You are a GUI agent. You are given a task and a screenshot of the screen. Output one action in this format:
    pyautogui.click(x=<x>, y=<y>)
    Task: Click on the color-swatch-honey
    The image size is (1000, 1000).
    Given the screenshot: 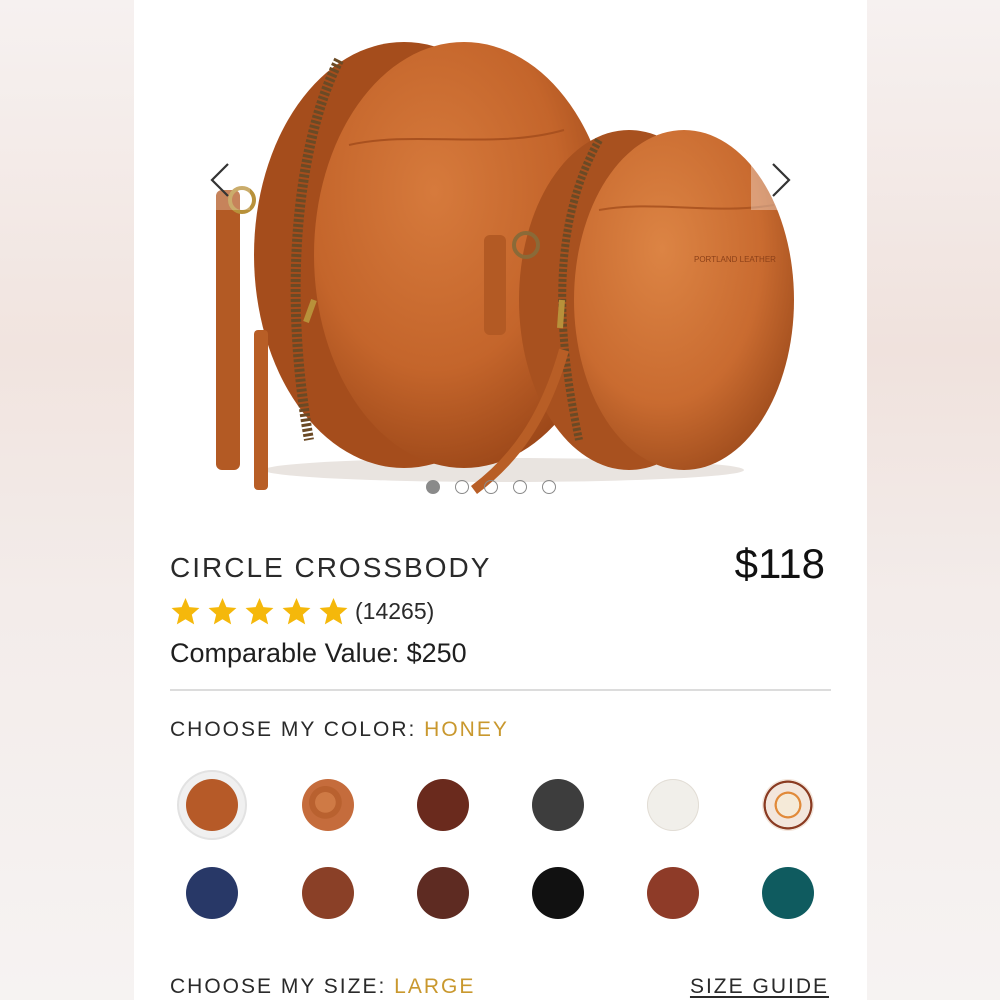 What is the action you would take?
    pyautogui.click(x=212, y=805)
    